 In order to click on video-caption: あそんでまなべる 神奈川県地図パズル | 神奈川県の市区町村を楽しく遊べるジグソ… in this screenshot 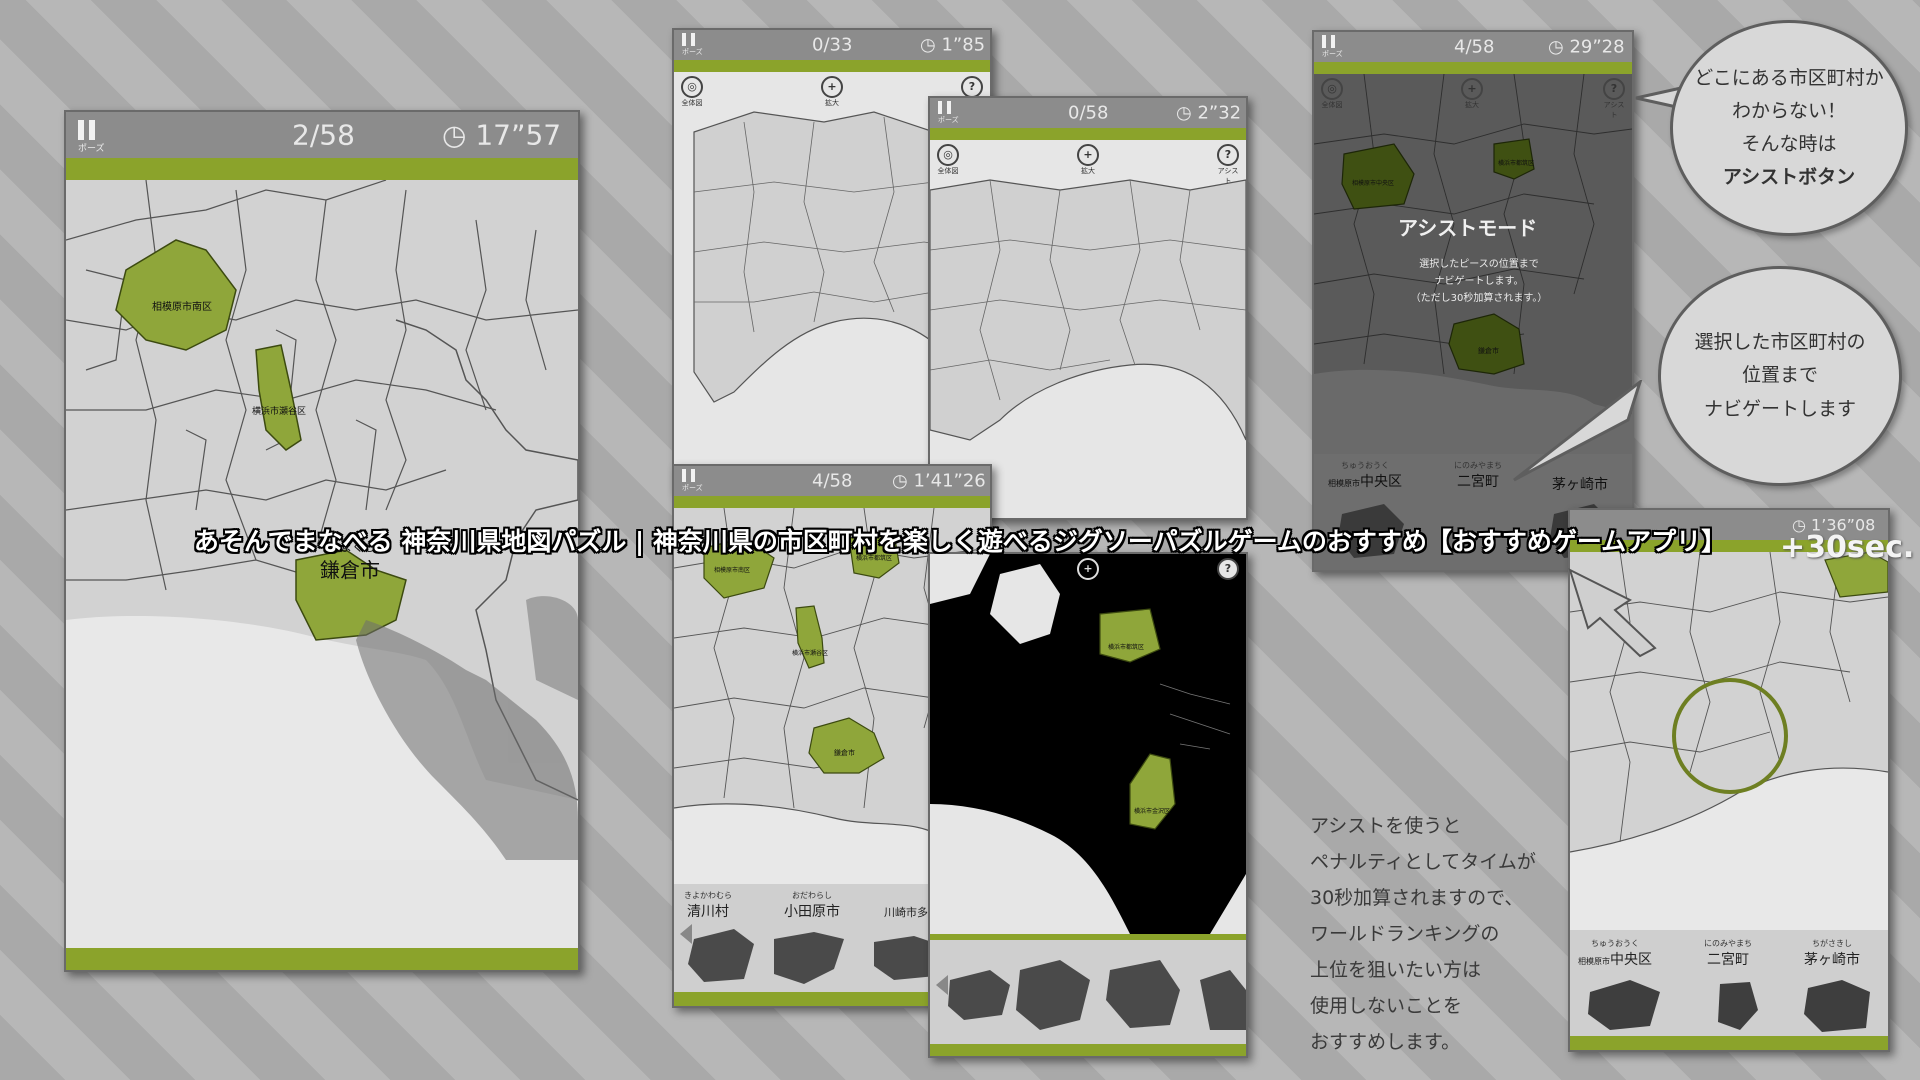, I will do `click(960, 541)`.